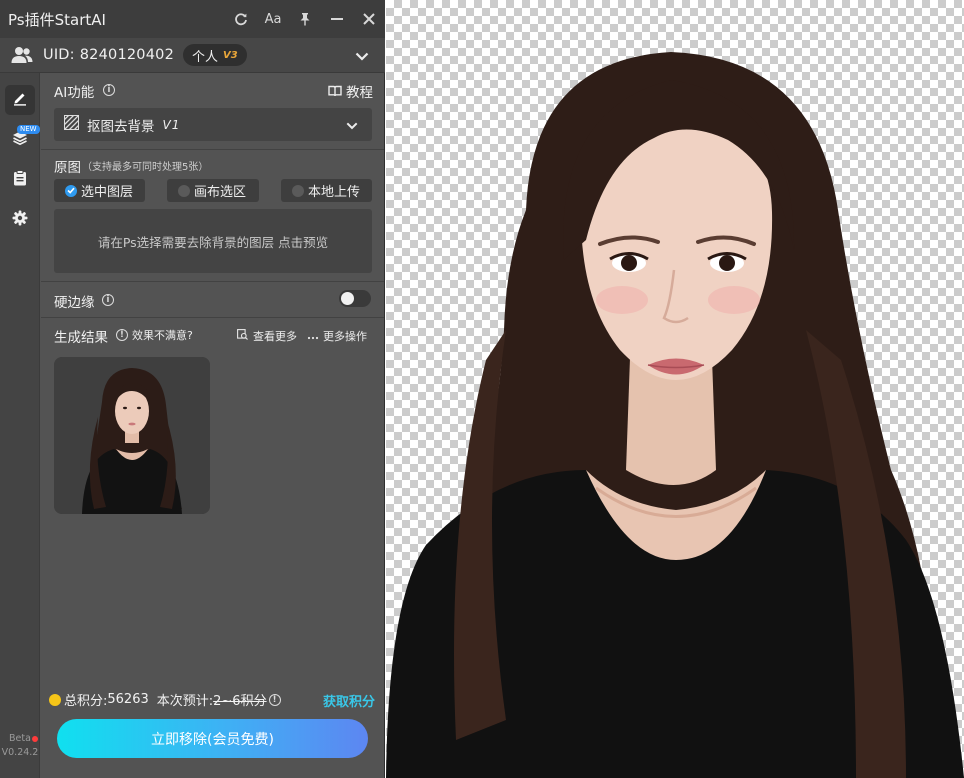  What do you see at coordinates (212, 166) in the screenshot?
I see `source-header: 原图 （支持最多可同时处理5张）` at bounding box center [212, 166].